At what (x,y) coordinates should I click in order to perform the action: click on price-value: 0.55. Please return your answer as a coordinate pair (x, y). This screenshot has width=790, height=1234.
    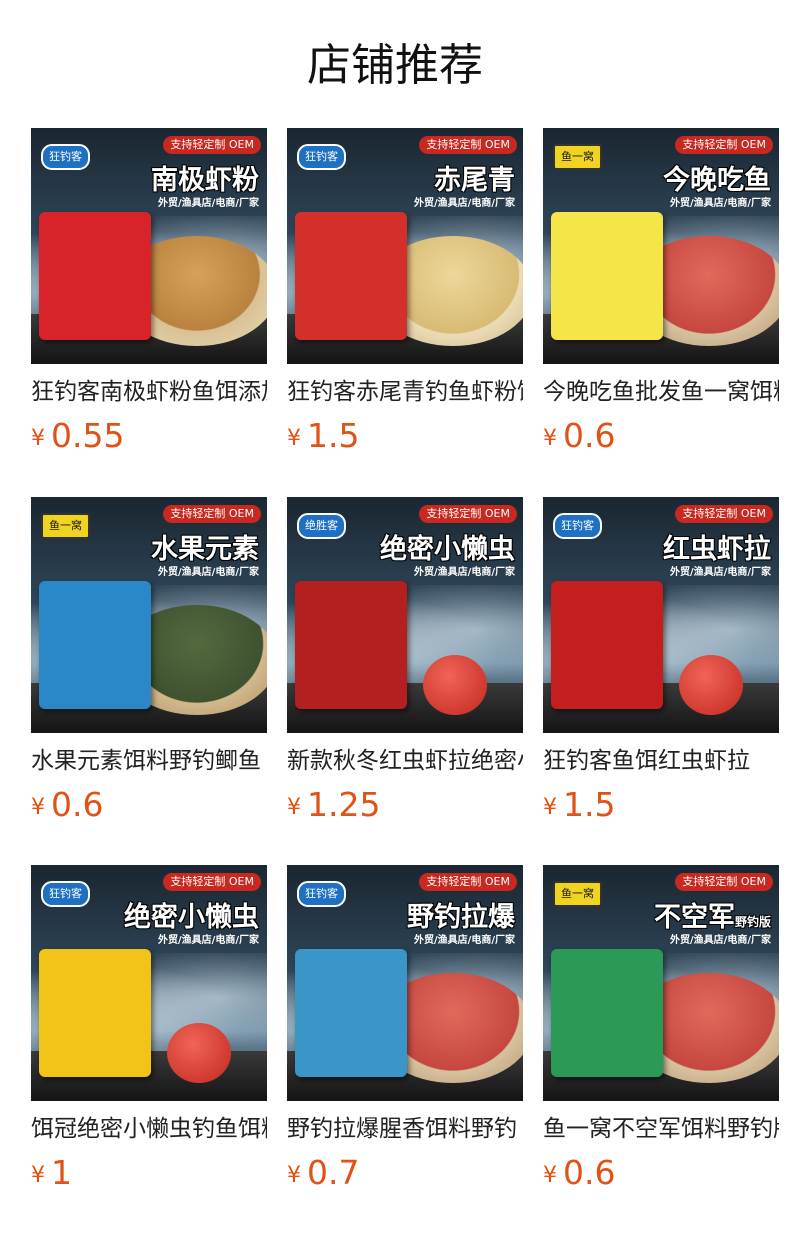
    Looking at the image, I should click on (88, 435).